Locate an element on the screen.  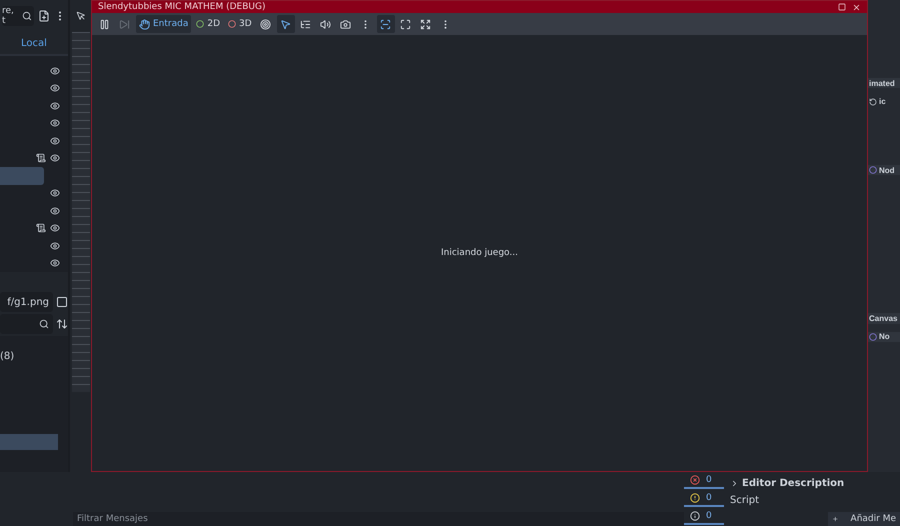
plus-icon is located at coordinates (835, 519).